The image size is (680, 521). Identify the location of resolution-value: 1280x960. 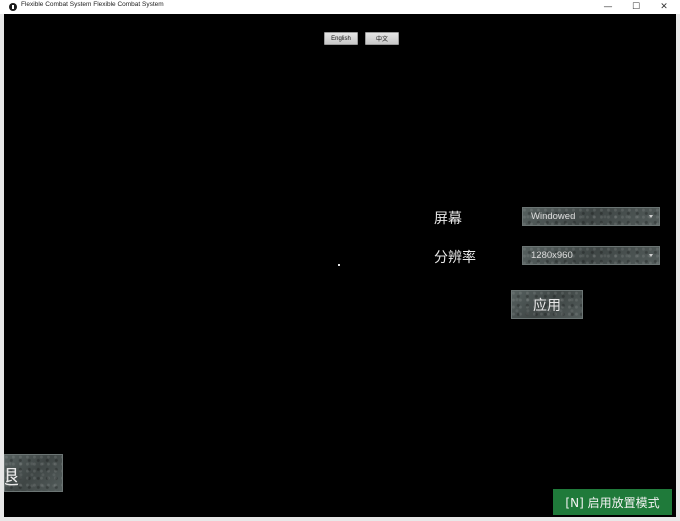
(552, 255).